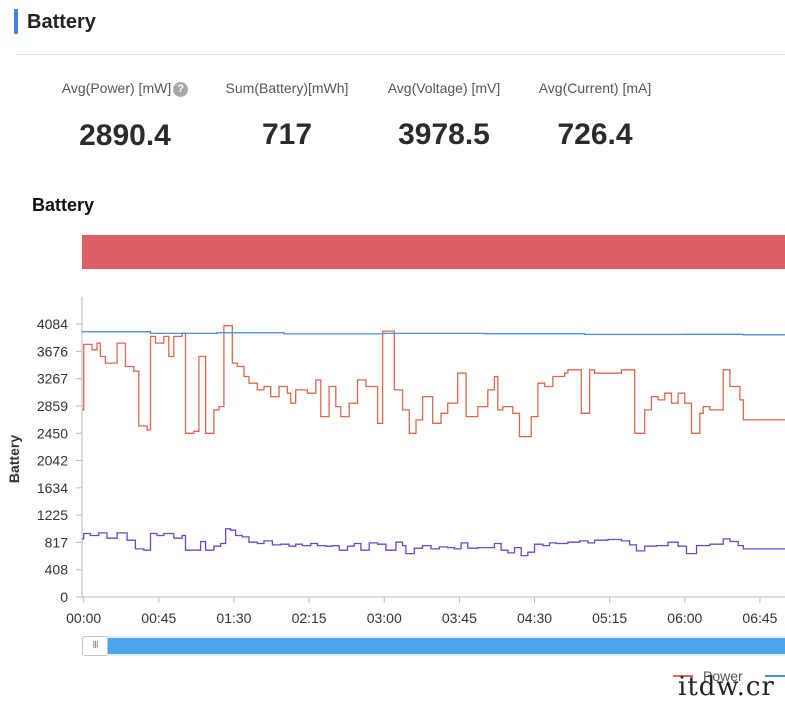  I want to click on metric-value: 2890.4, so click(125, 135).